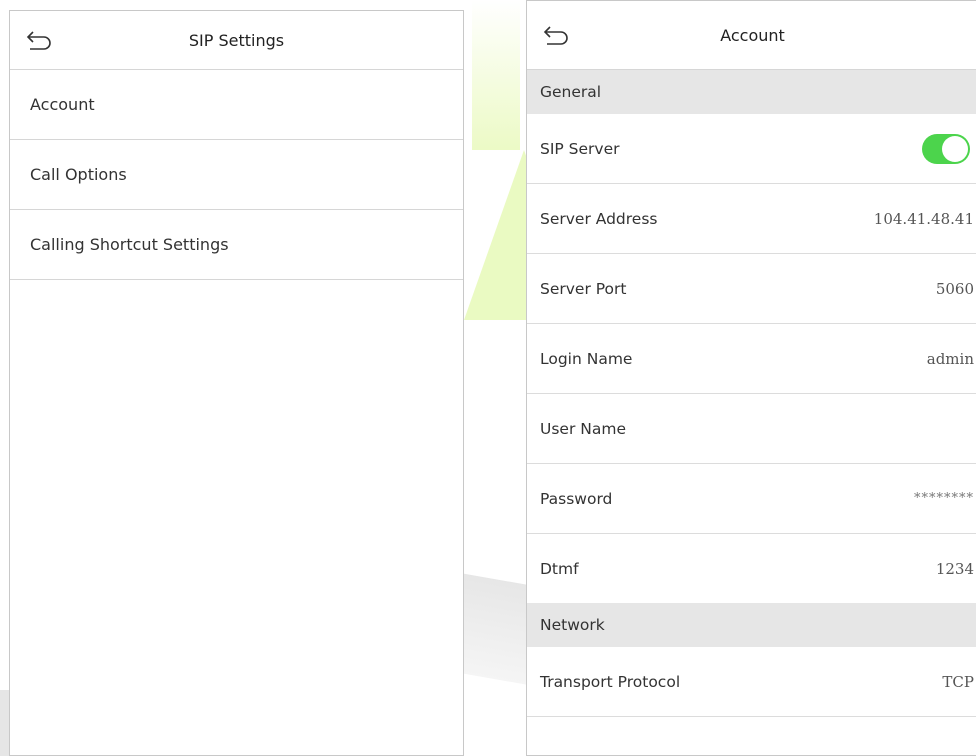 The image size is (976, 756). Describe the element at coordinates (576, 498) in the screenshot. I see `setting-label: Password` at that location.